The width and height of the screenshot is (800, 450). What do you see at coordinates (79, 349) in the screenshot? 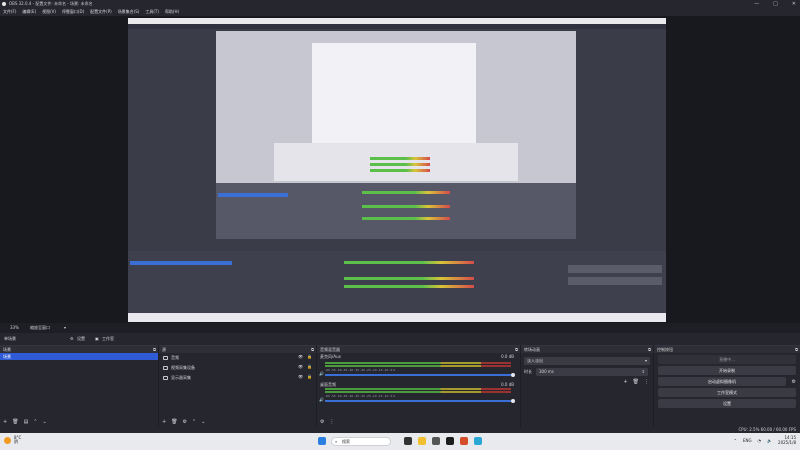
I see `scenes-header: 场景 ⧉` at bounding box center [79, 349].